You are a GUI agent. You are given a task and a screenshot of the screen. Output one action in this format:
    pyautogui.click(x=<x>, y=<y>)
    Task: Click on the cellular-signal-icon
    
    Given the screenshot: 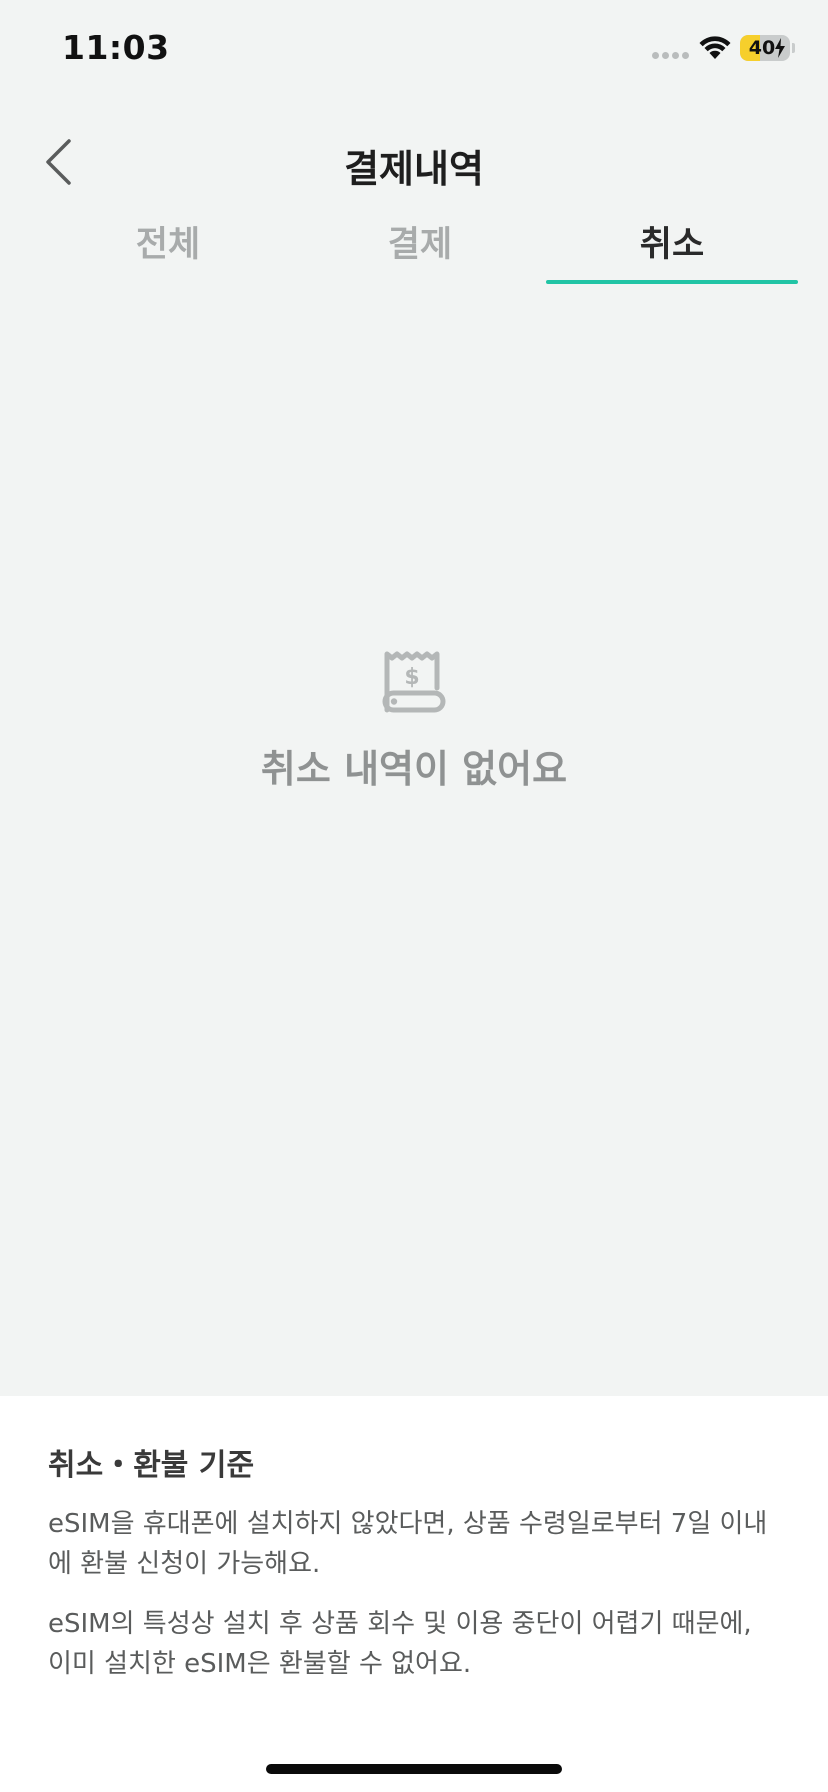 What is the action you would take?
    pyautogui.click(x=670, y=55)
    